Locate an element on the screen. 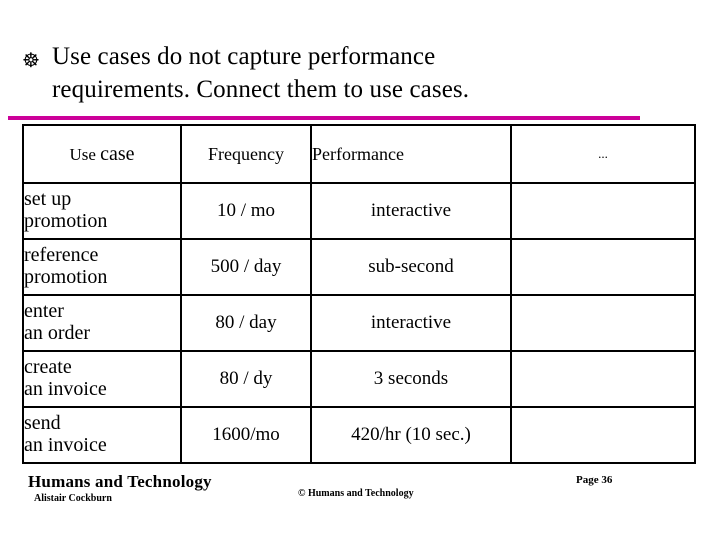 The height and width of the screenshot is (540, 720). cell-use-case: reference promotion is located at coordinates (102, 267).